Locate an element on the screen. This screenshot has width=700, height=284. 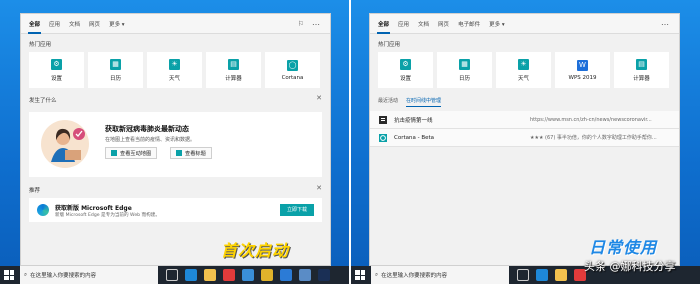
view-map-button: 查看互动地图 is located at coordinates (131, 153).